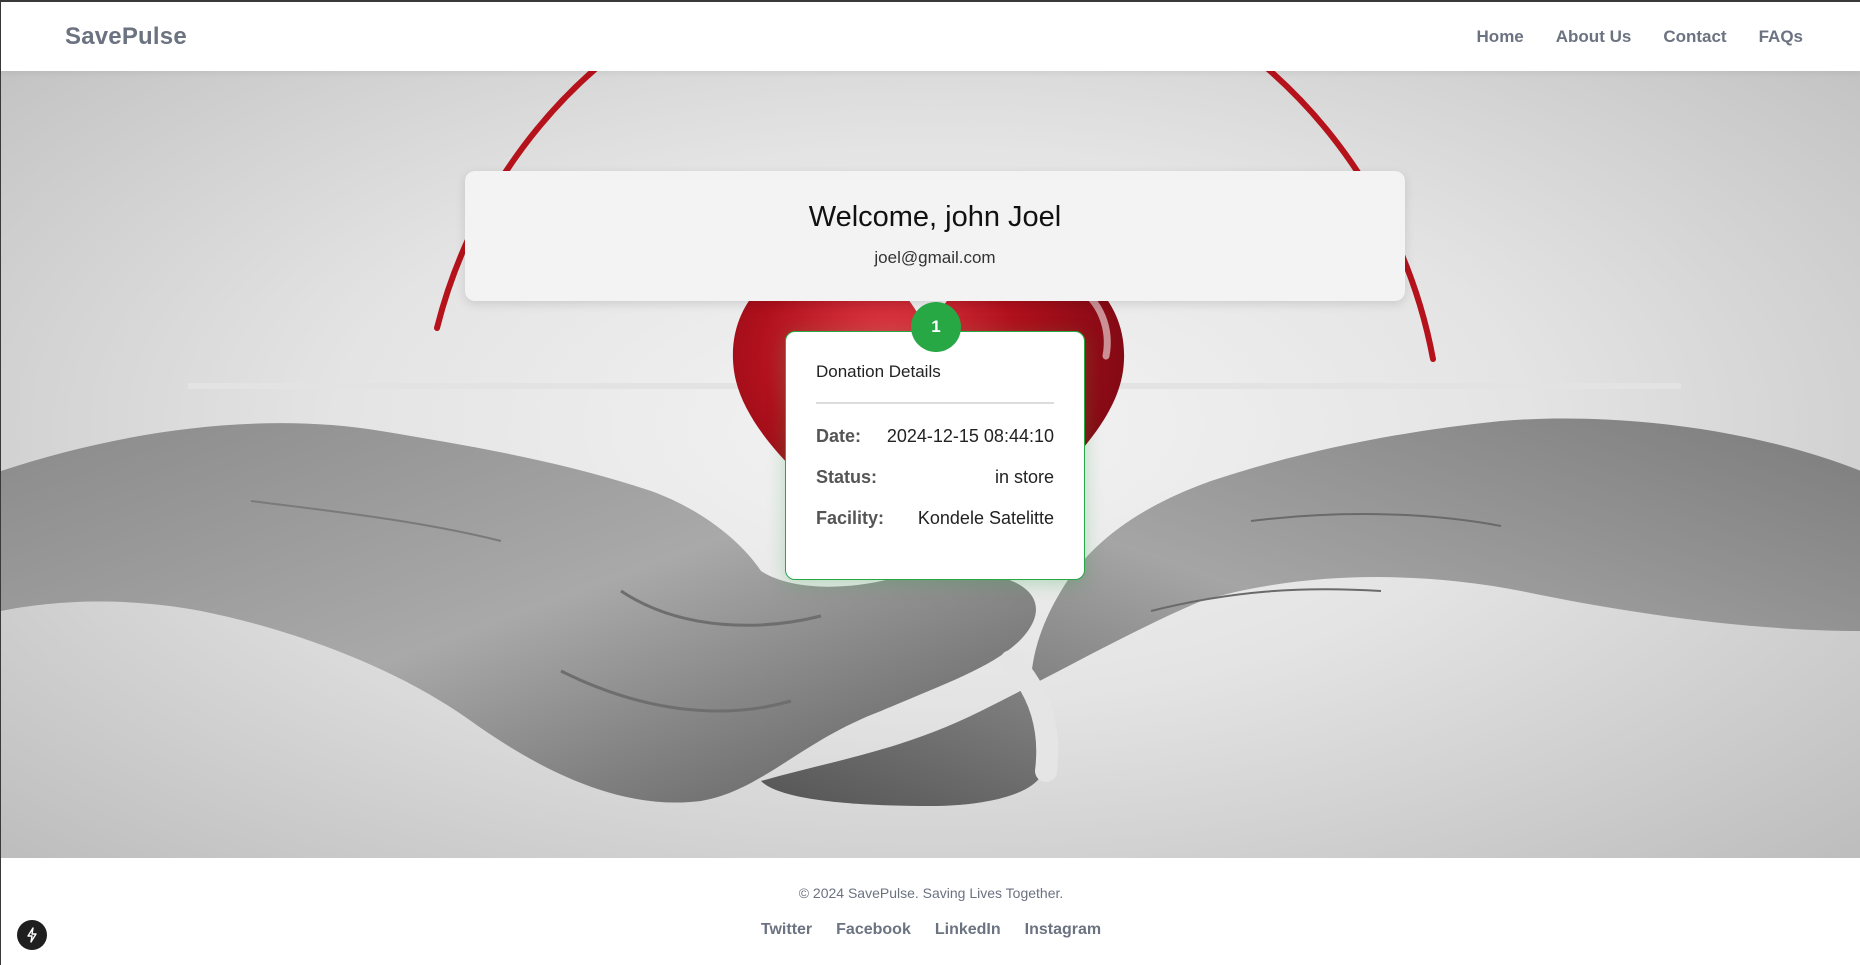 Image resolution: width=1860 pixels, height=965 pixels. I want to click on user-email: joel@gmail.com, so click(935, 257).